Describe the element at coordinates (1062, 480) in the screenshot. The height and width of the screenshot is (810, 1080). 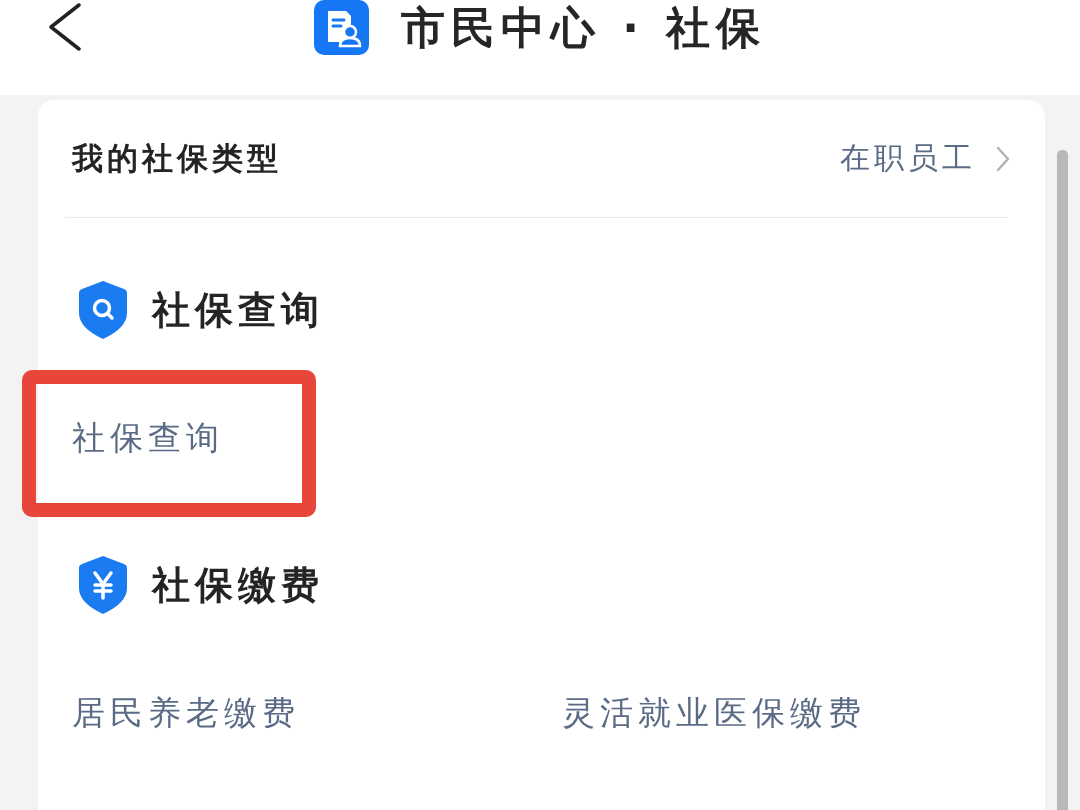
I see `scrollbar` at that location.